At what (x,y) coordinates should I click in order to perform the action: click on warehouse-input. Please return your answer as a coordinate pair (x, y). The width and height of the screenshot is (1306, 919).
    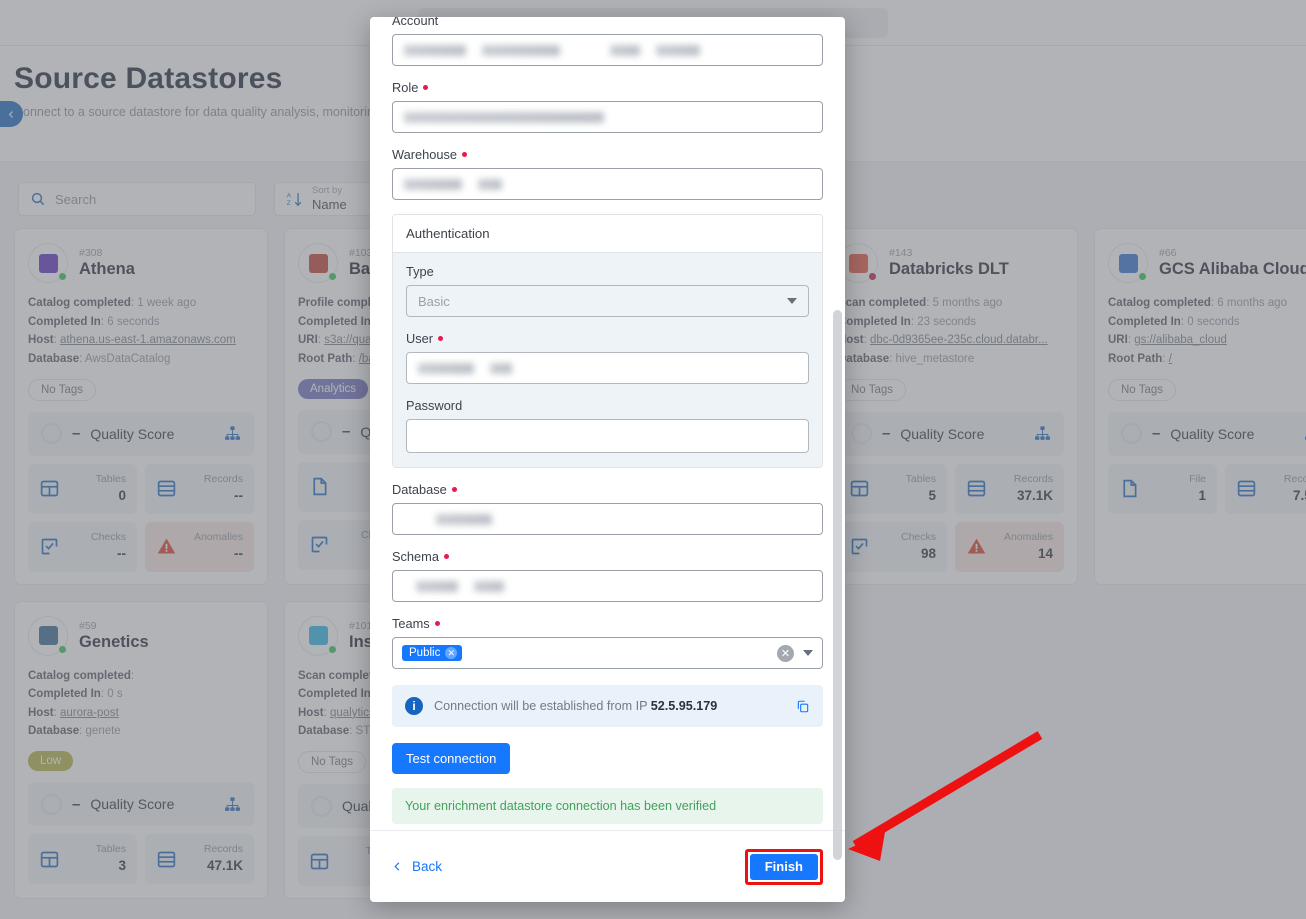
    Looking at the image, I should click on (607, 184).